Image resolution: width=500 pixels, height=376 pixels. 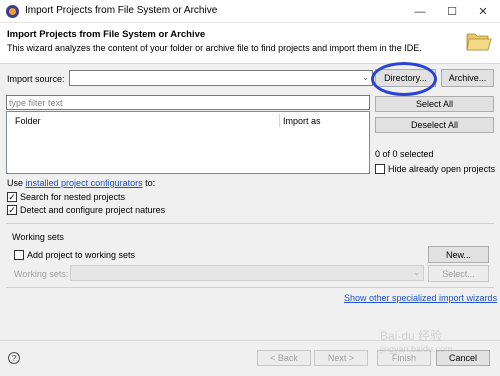 I want to click on column-separator, so click(x=279, y=120).